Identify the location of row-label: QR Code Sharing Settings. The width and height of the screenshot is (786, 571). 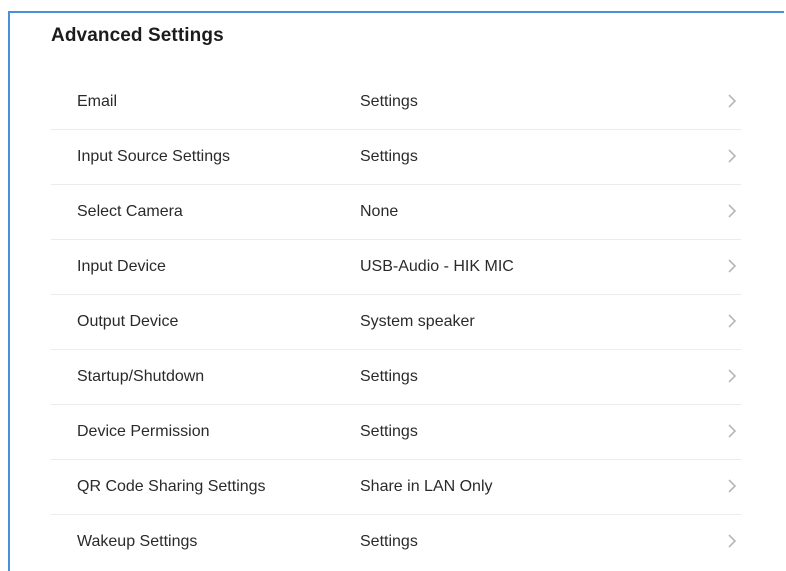
(171, 486).